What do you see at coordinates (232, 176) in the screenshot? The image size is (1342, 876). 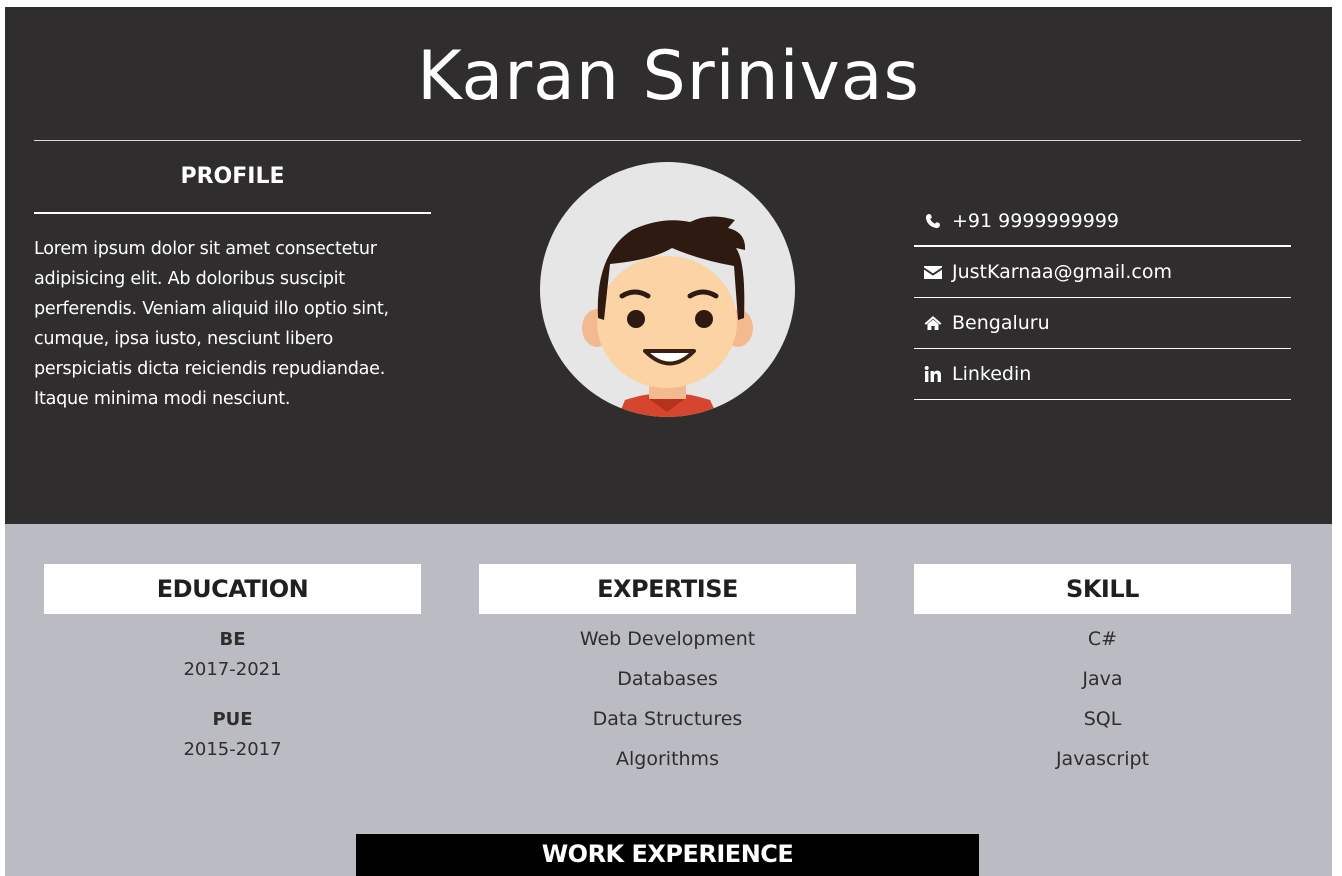 I see `profile-heading: PROFILE` at bounding box center [232, 176].